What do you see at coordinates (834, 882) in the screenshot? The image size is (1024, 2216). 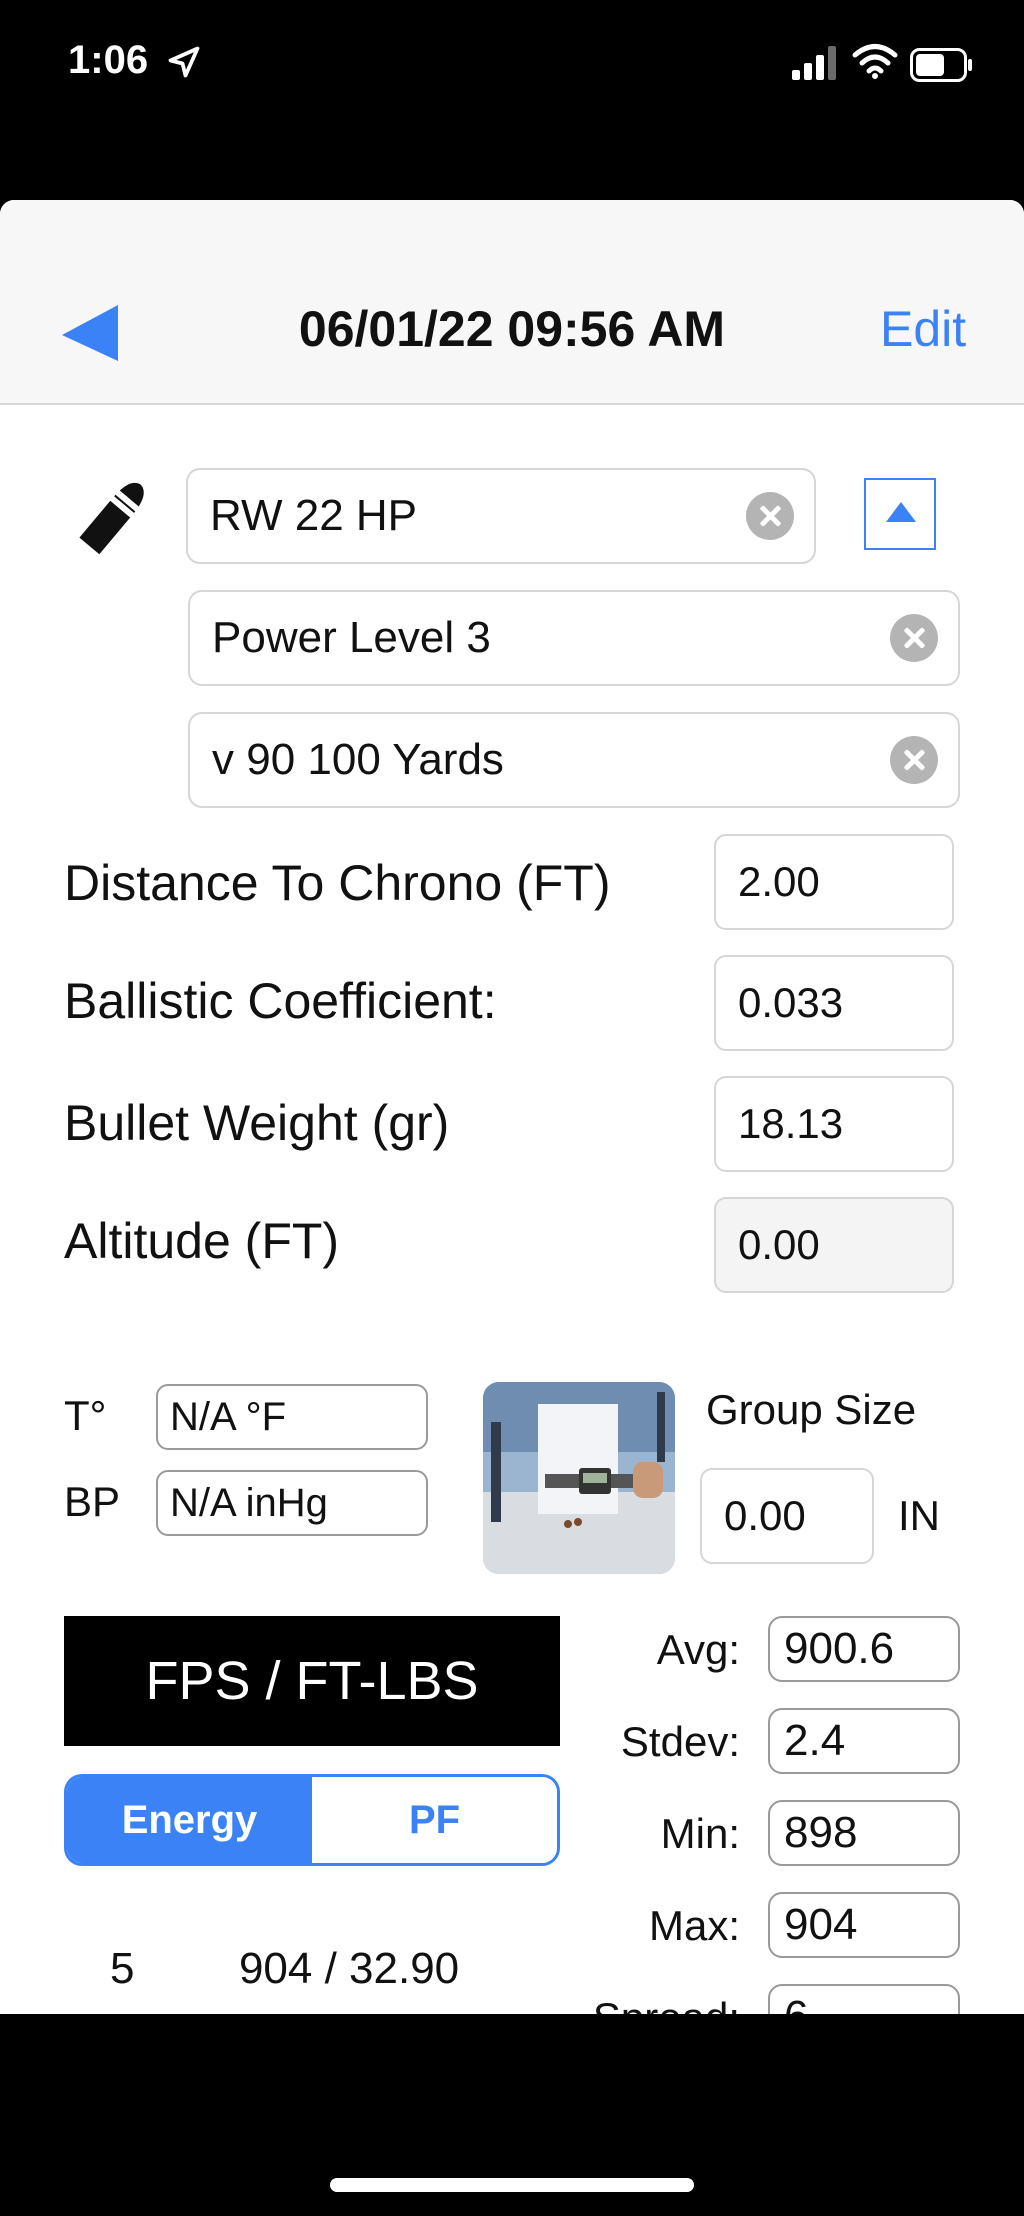 I see `distance-input: 2.00` at bounding box center [834, 882].